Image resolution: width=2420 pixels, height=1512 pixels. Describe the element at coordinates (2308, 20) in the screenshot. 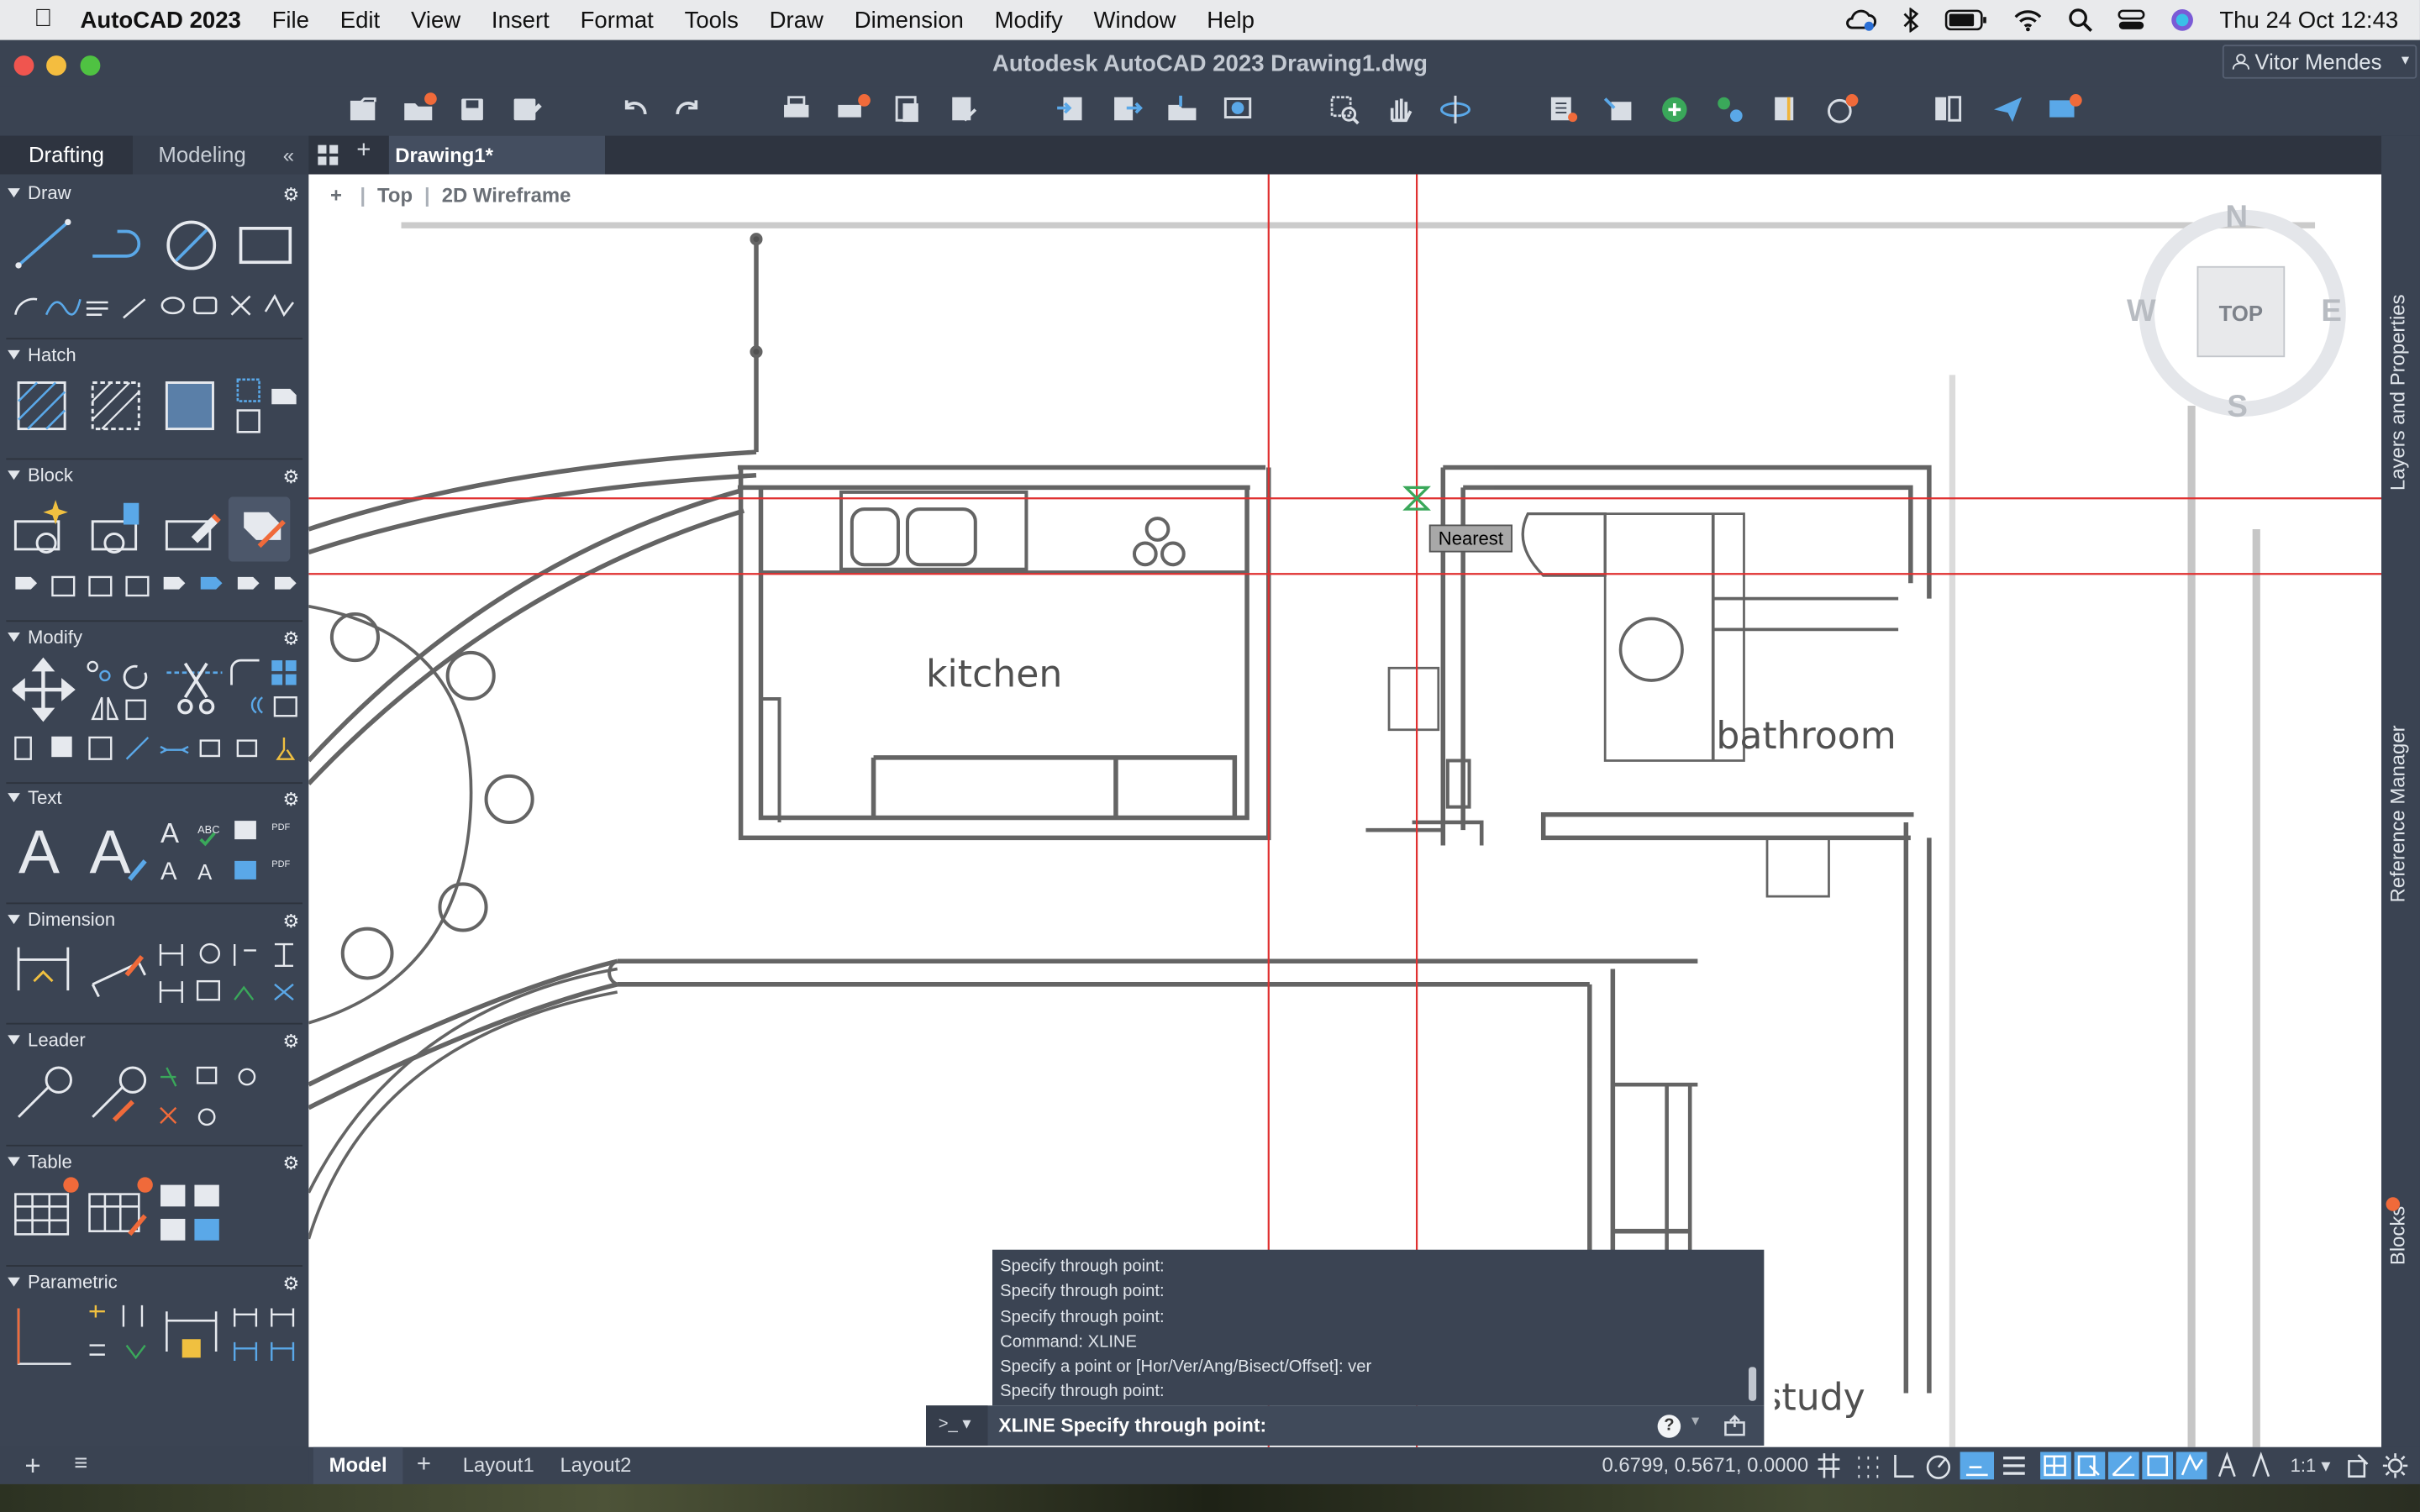

I see `clock: Thu 24 Oct 12:43` at that location.